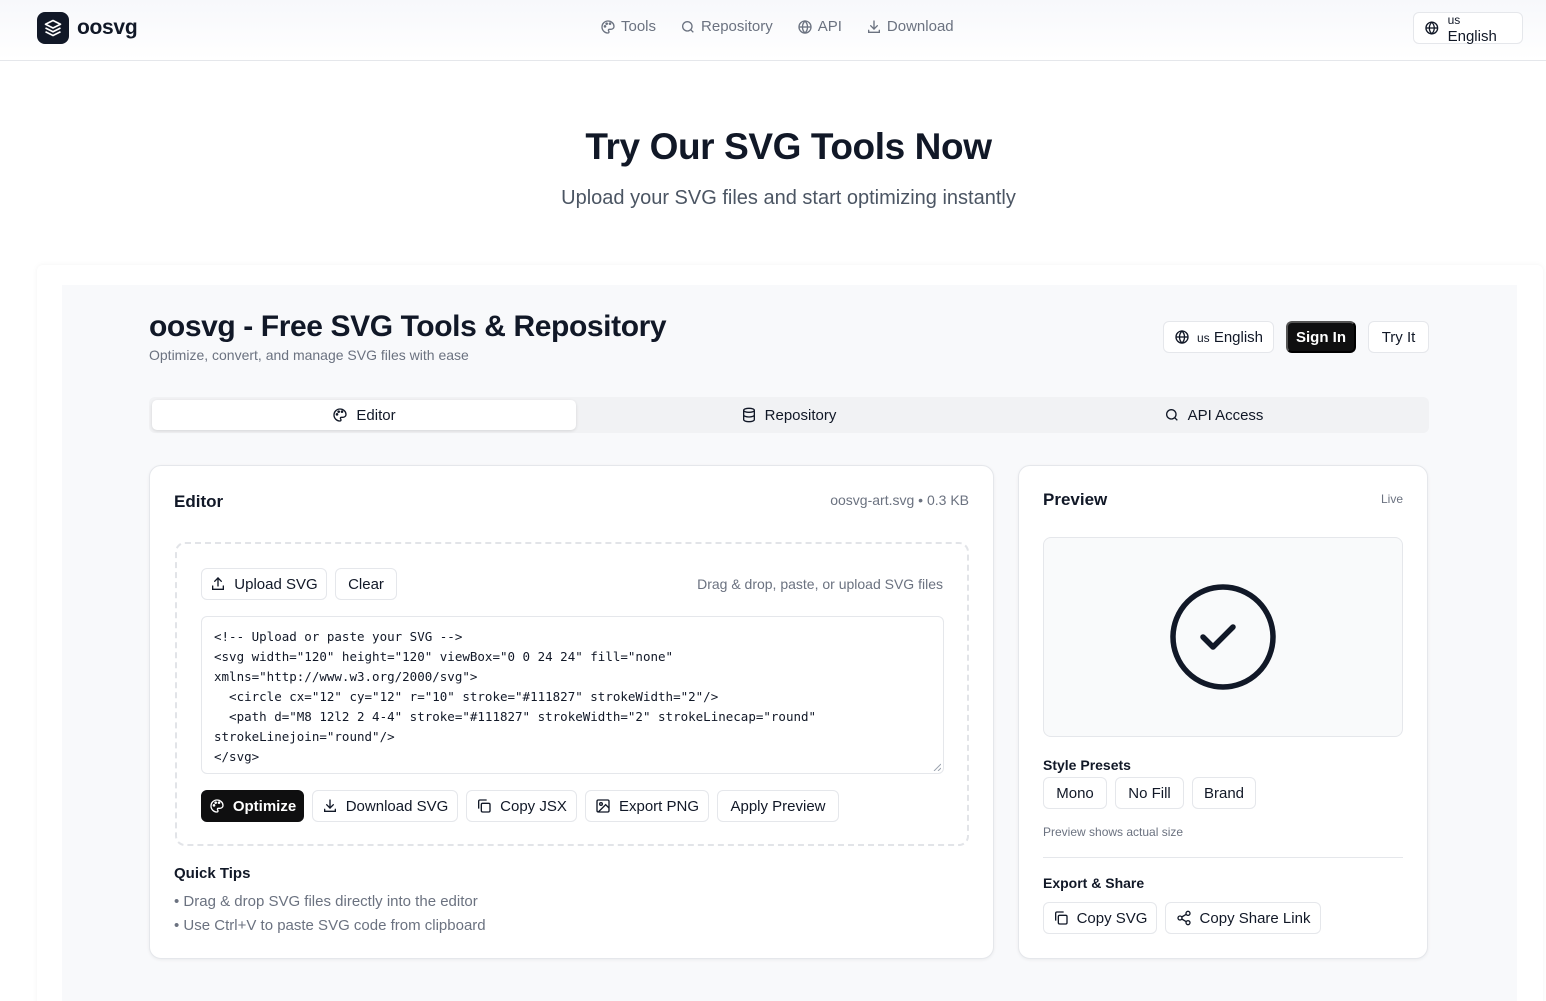  Describe the element at coordinates (1149, 793) in the screenshot. I see `preset-no-fill-button: No Fill` at that location.